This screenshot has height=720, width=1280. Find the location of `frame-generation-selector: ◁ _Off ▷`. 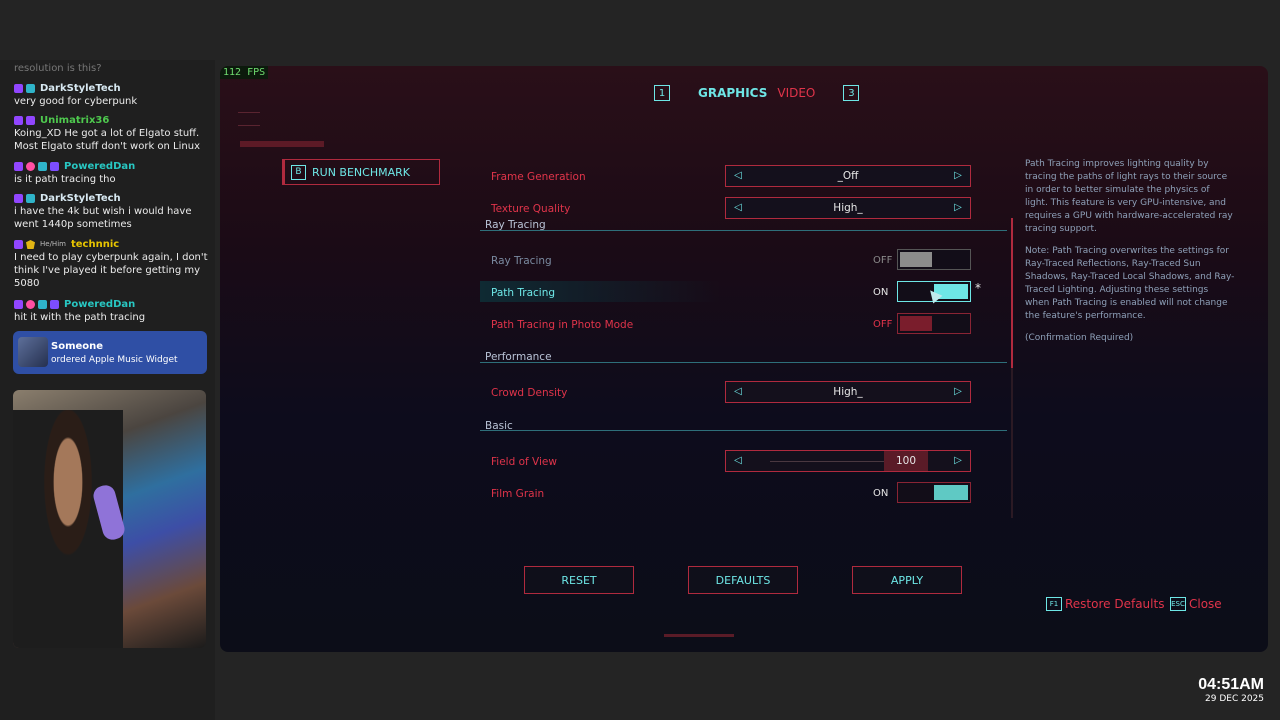

frame-generation-selector: ◁ _Off ▷ is located at coordinates (848, 176).